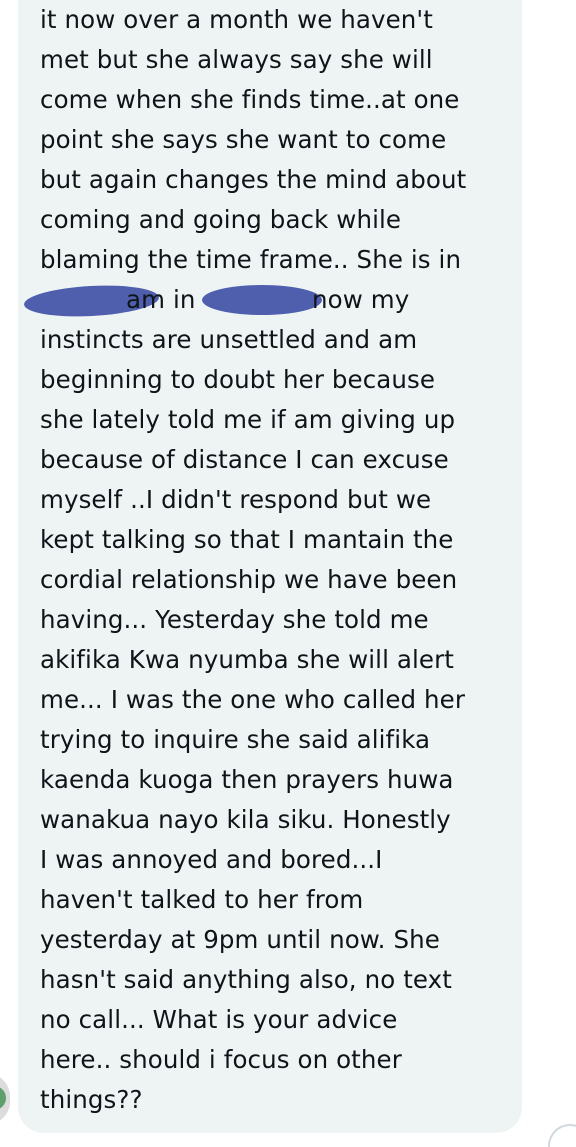  I want to click on message-line: haven't talked to her from, so click(202, 899).